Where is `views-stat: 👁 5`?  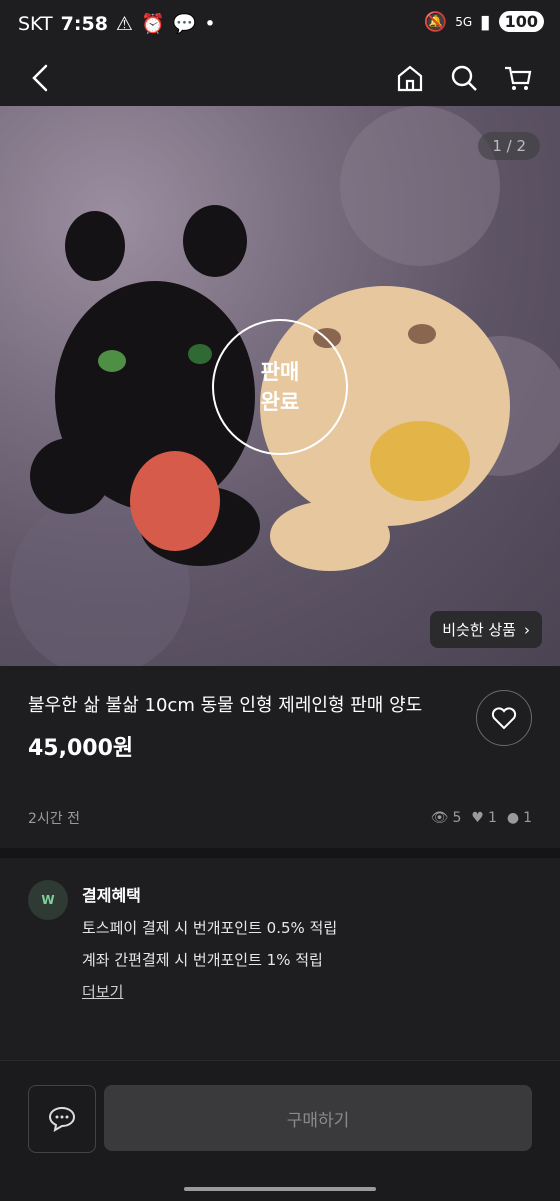
views-stat: 👁 5 is located at coordinates (446, 818).